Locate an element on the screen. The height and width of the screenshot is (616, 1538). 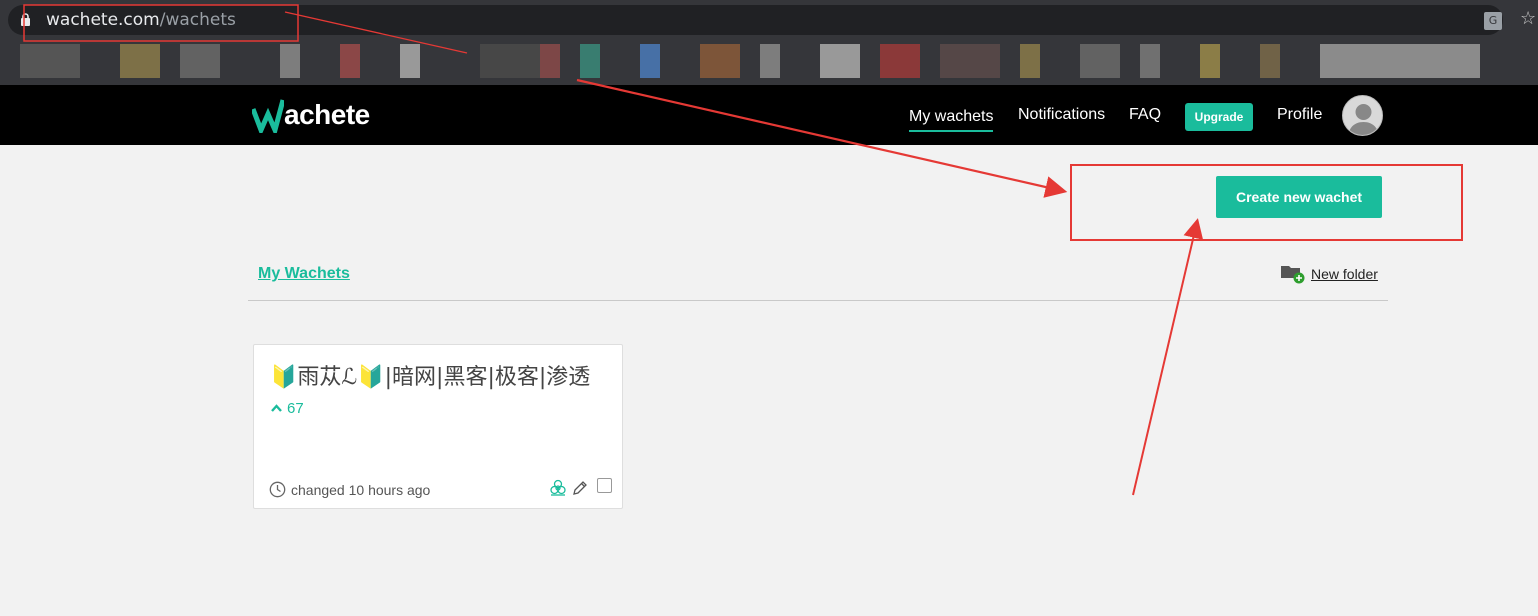
avatar is located at coordinates (1362, 115).